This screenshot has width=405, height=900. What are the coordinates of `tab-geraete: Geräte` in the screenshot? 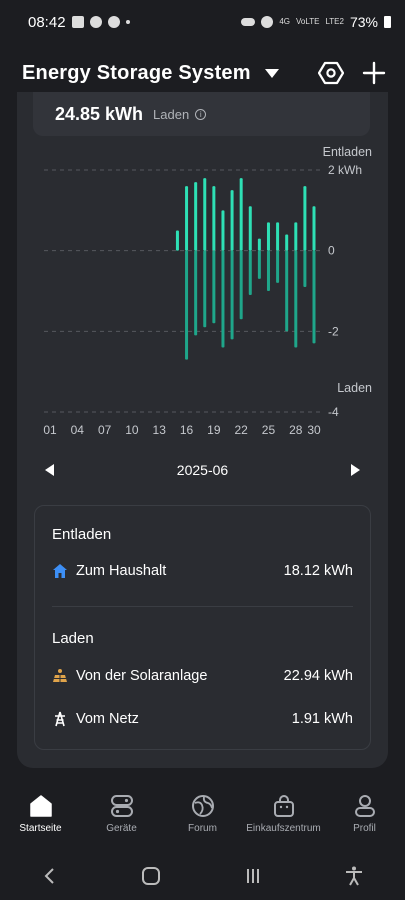 It's located at (121, 818).